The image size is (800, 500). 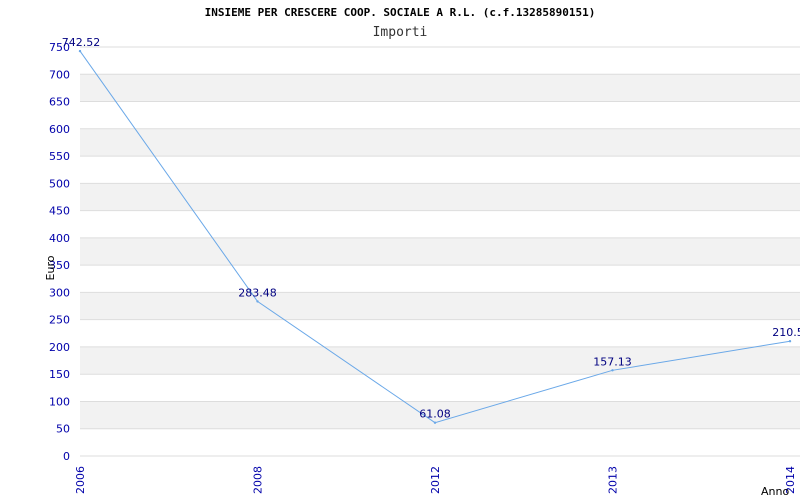 I want to click on y-axis-label: Euro, so click(x=50, y=267).